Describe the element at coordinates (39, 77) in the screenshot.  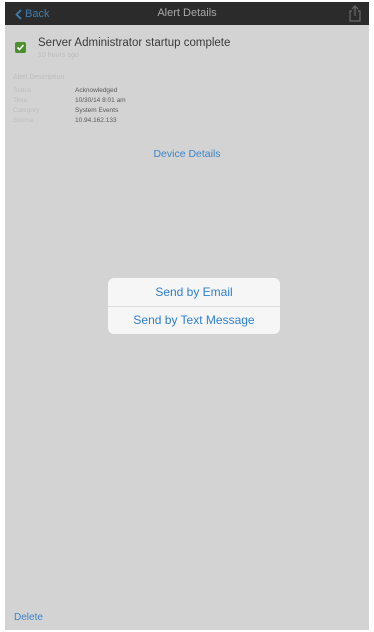
I see `section-label: Alert Description` at that location.